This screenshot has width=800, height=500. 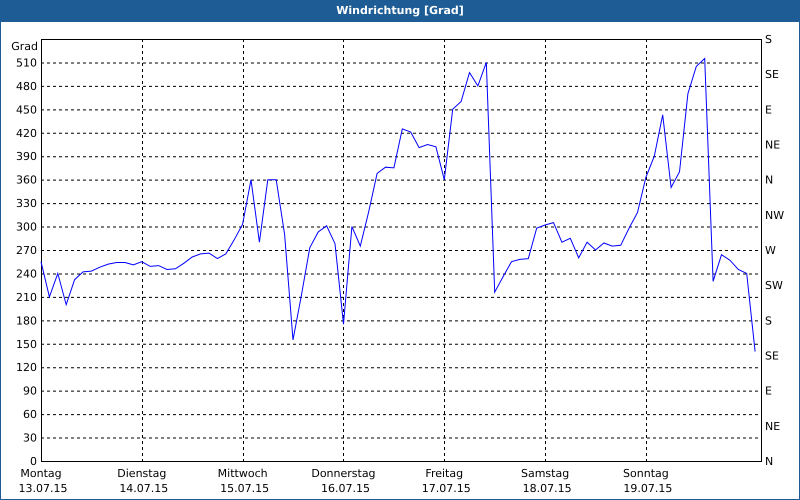 What do you see at coordinates (26, 297) in the screenshot?
I see `y-tick-label: 210` at bounding box center [26, 297].